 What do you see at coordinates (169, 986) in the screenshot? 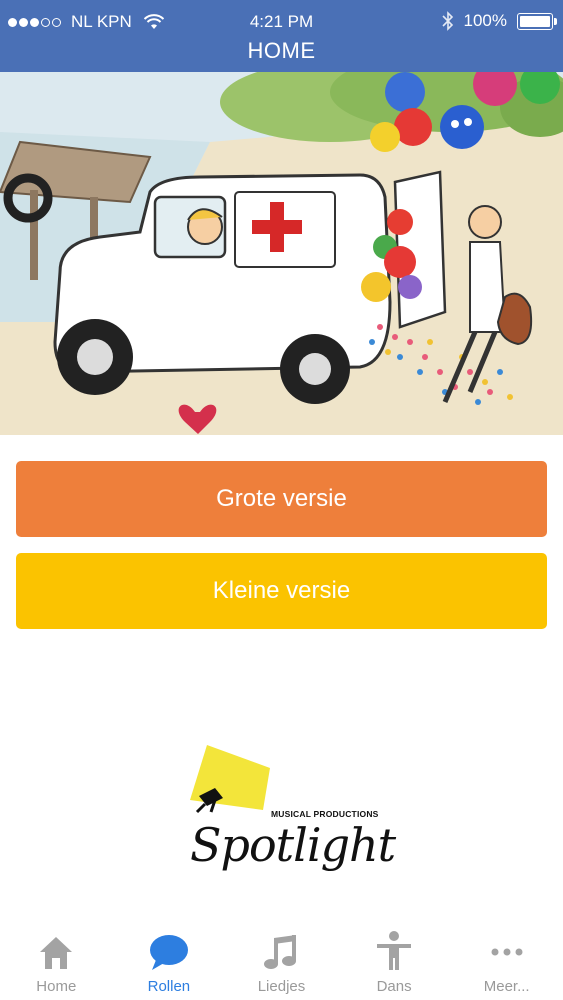
I see `tab-label-rollen: Rollen` at bounding box center [169, 986].